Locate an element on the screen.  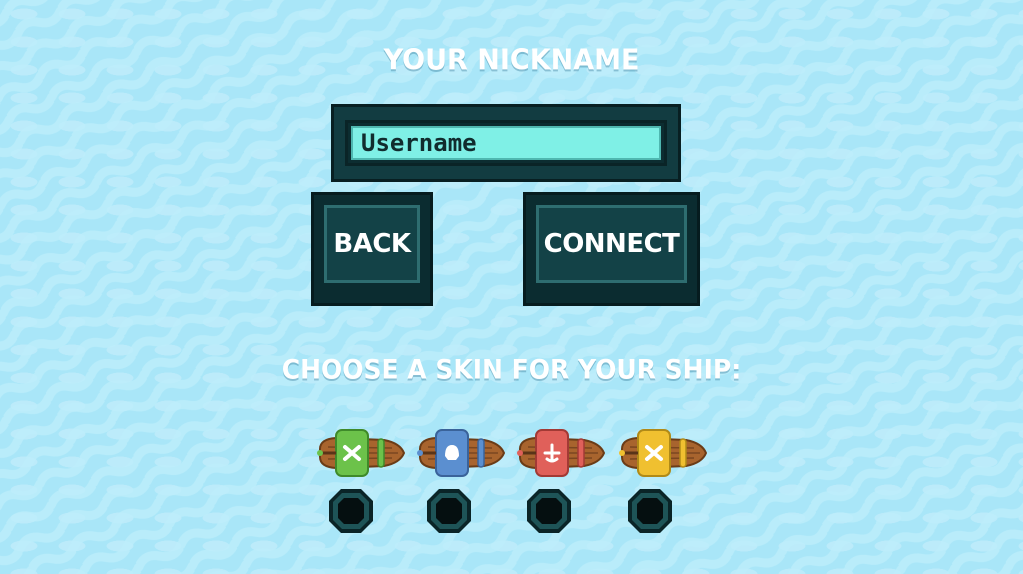
nickname-input is located at coordinates (506, 143).